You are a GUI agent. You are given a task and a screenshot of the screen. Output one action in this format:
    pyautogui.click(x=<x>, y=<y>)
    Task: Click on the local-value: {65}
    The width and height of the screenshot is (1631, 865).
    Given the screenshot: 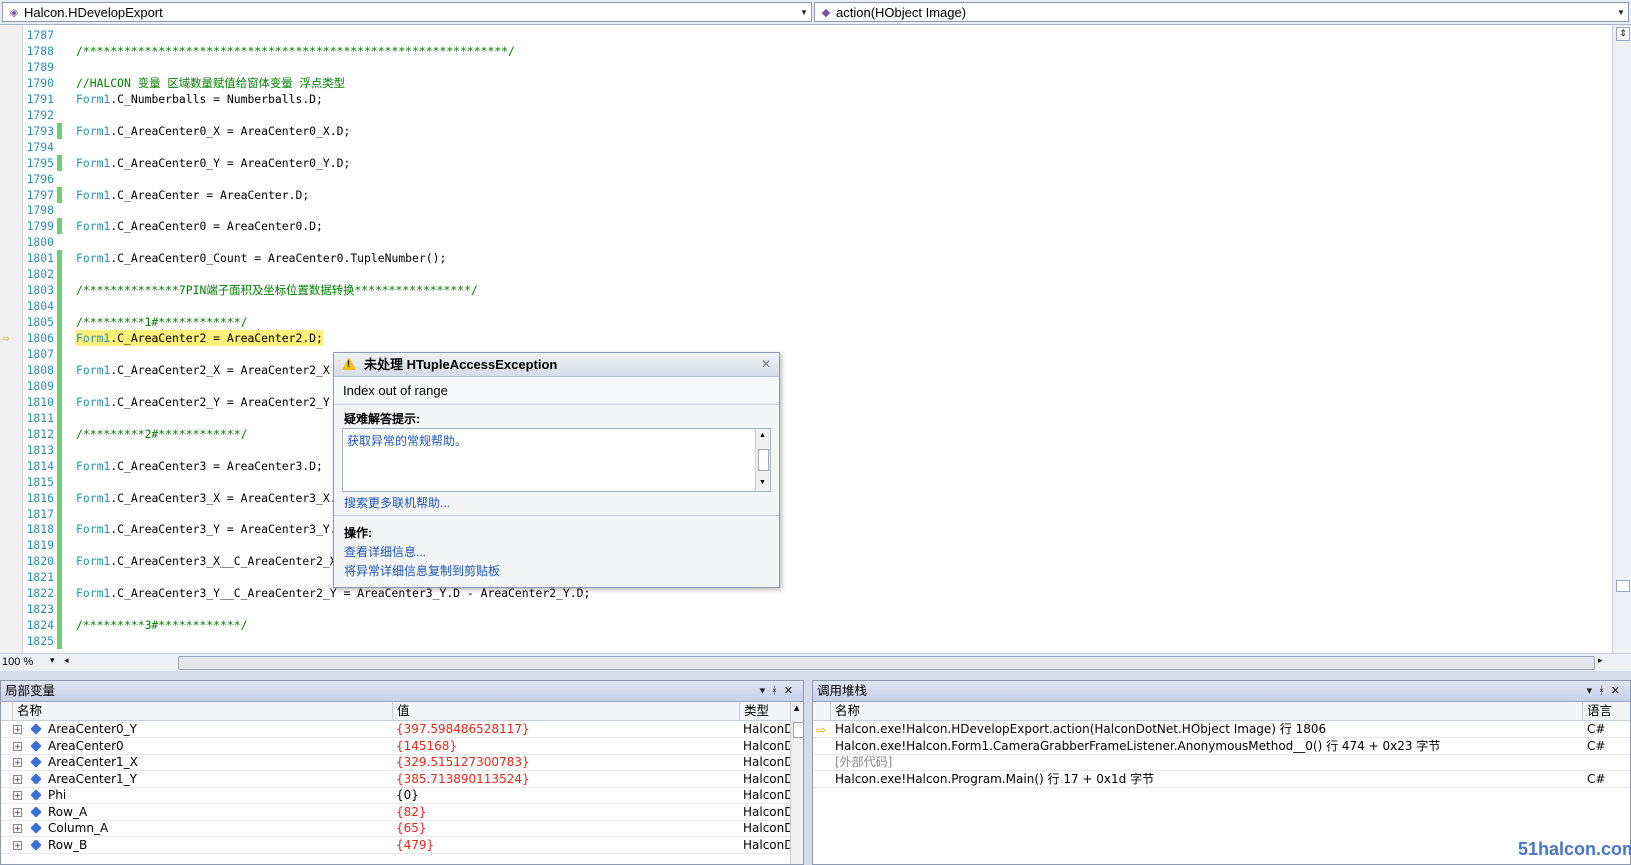 What is the action you would take?
    pyautogui.click(x=566, y=828)
    